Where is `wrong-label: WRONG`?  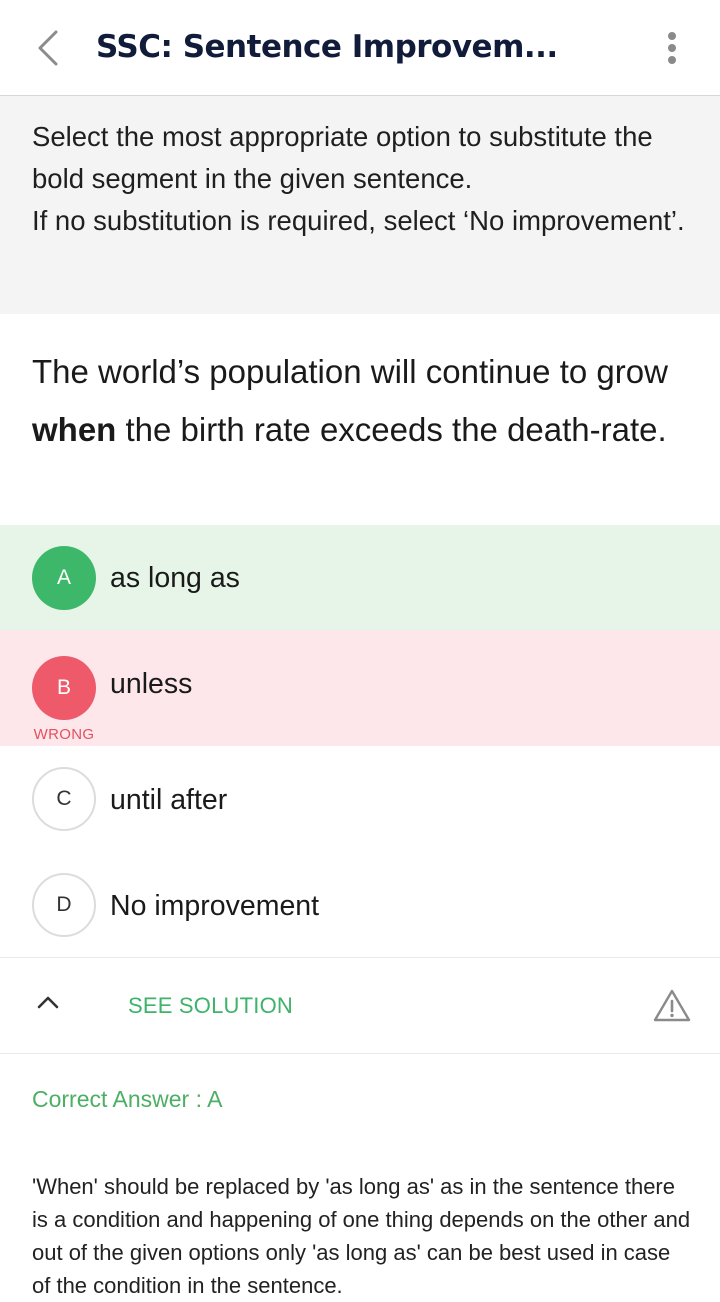
wrong-label: WRONG is located at coordinates (64, 734).